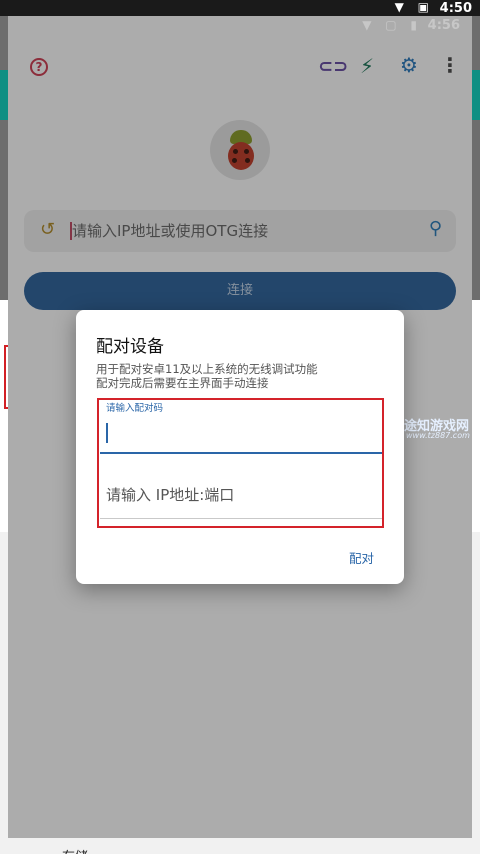 The image size is (480, 854). Describe the element at coordinates (414, 7) in the screenshot. I see `outer-status-icons: ▼ ▣` at that location.